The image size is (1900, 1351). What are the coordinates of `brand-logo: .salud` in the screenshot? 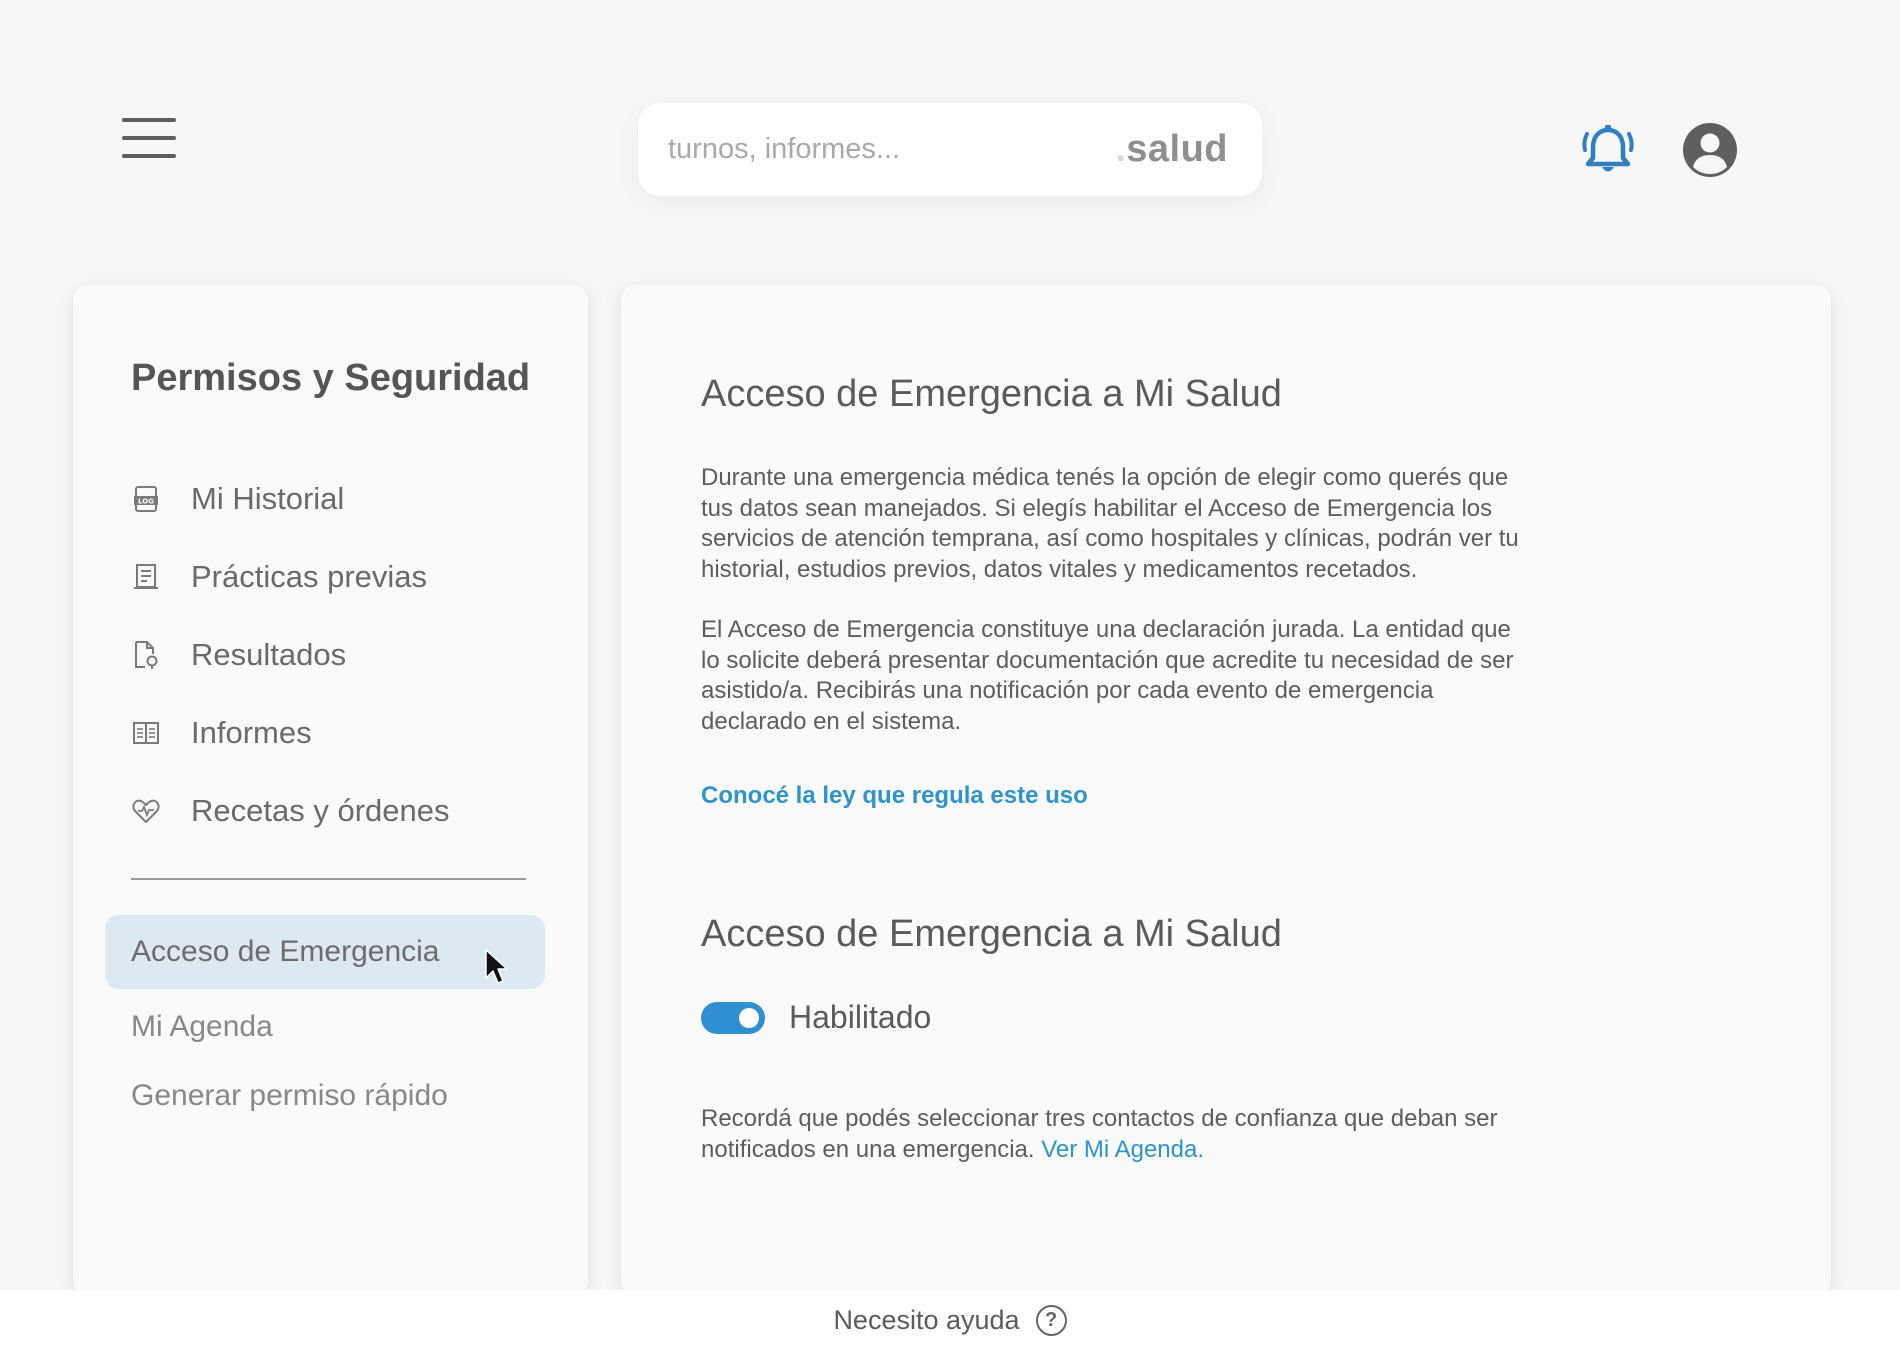 It's located at (1171, 149).